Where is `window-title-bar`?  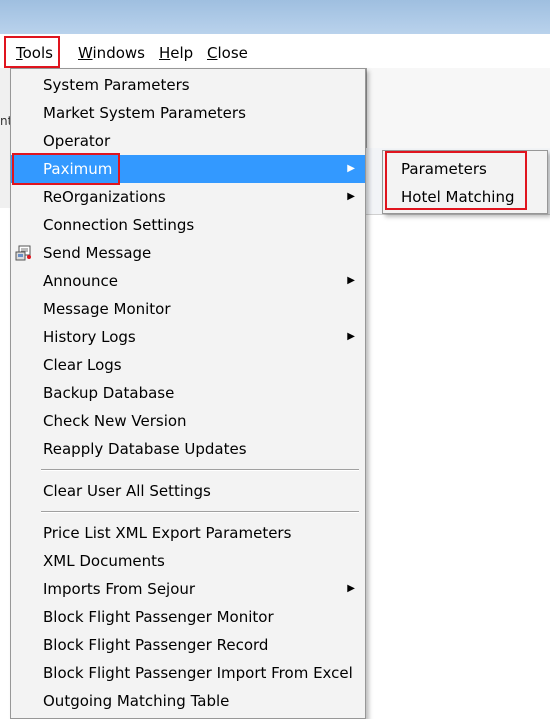
window-title-bar is located at coordinates (275, 17).